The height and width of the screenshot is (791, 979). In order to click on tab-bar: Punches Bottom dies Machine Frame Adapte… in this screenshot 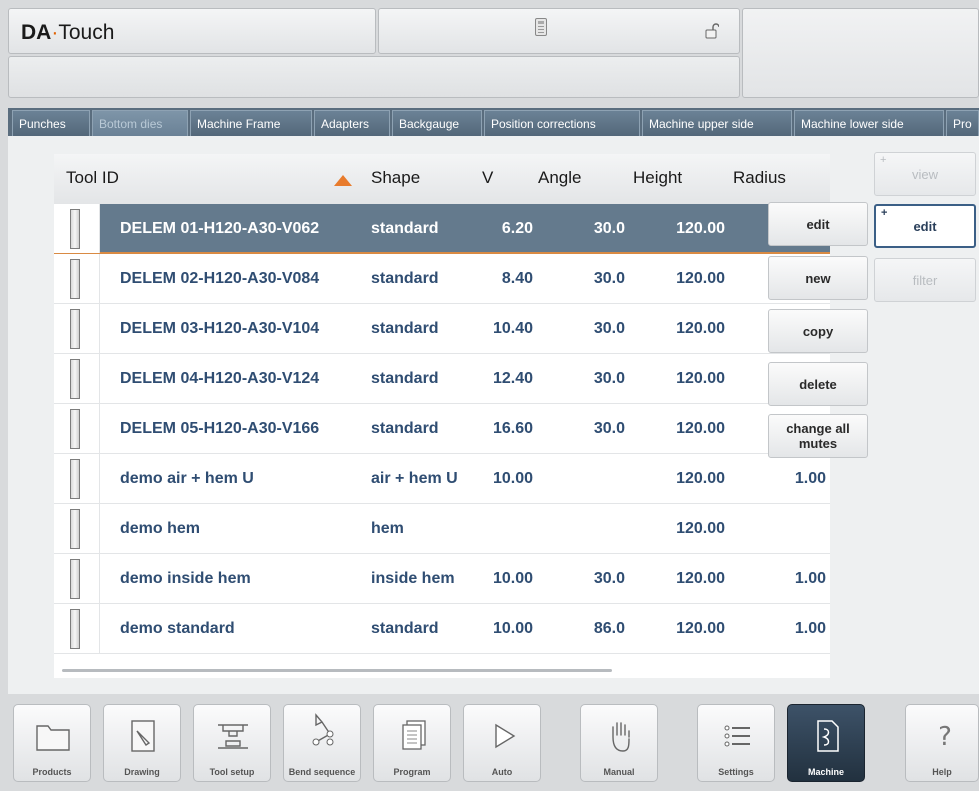, I will do `click(493, 122)`.